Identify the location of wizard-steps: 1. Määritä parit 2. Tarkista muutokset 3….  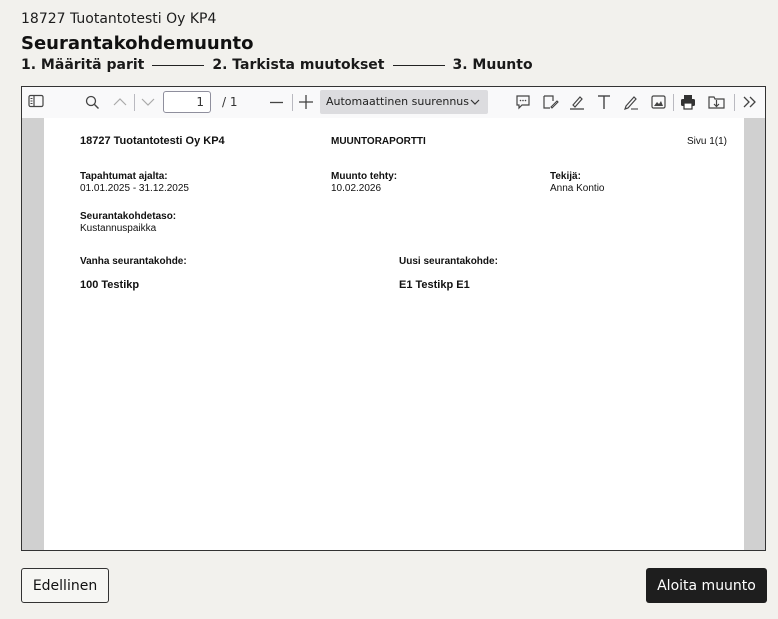
(277, 65).